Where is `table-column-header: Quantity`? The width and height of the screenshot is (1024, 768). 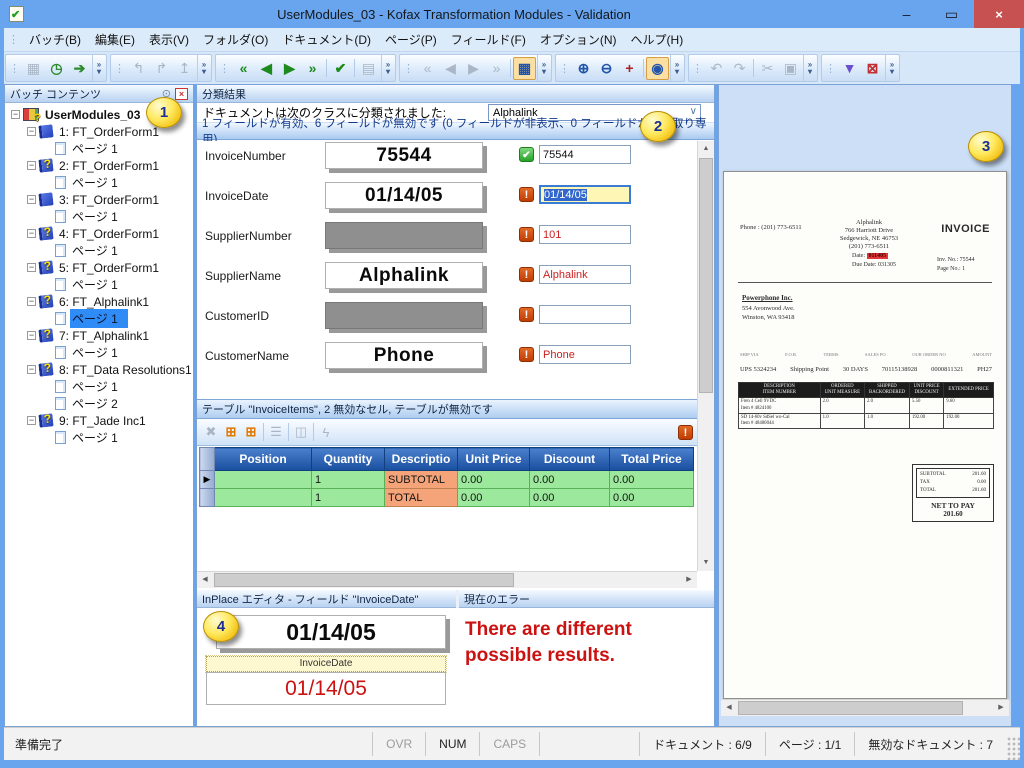
table-column-header: Quantity is located at coordinates (348, 459).